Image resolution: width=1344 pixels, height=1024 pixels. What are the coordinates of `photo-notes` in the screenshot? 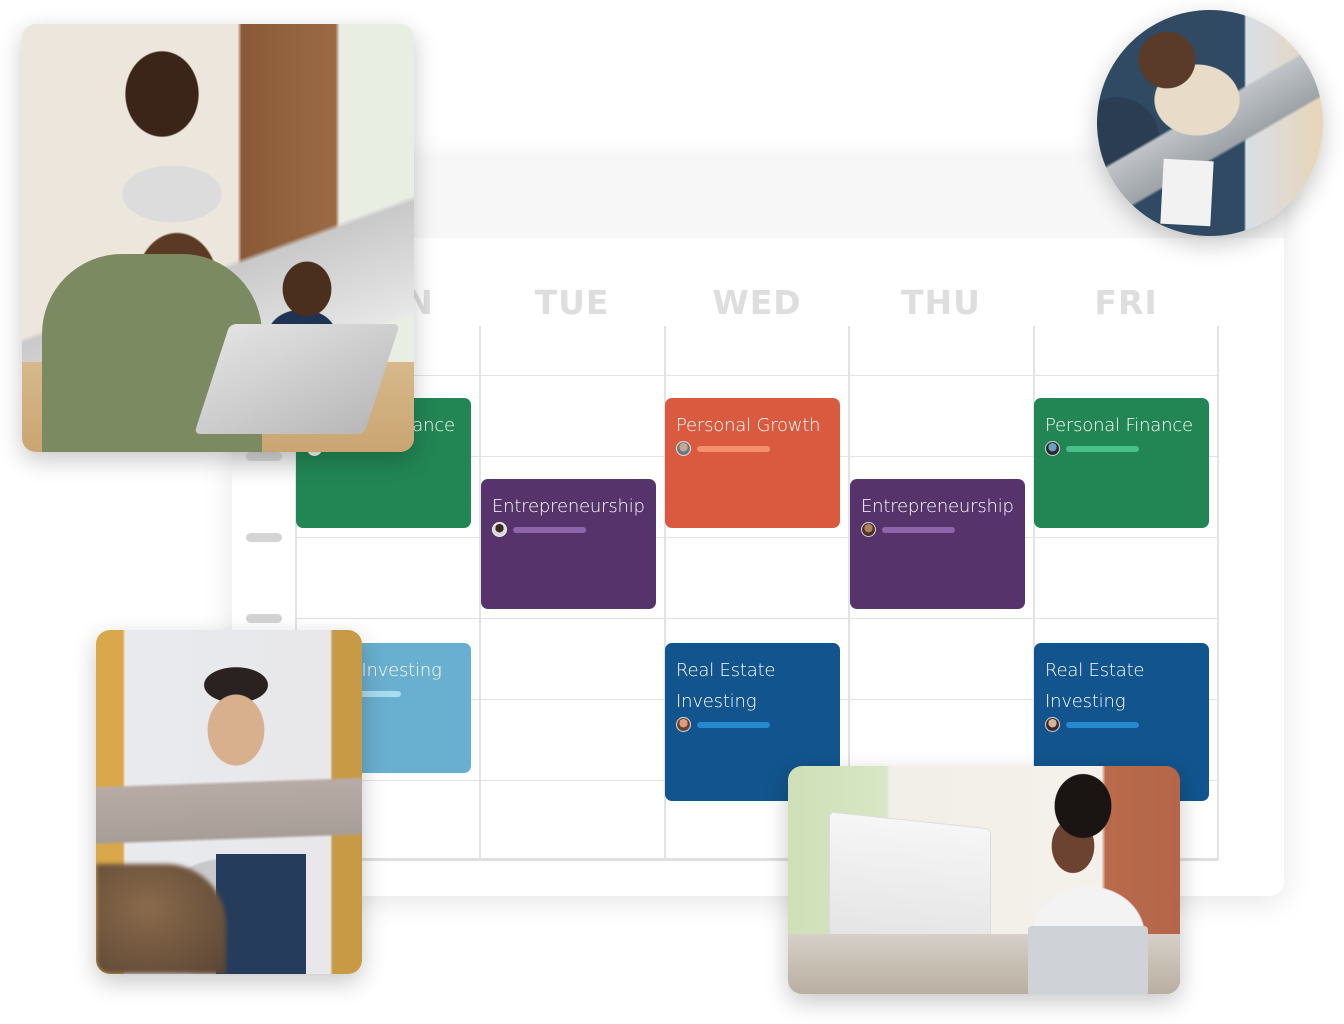 It's located at (1187, 192).